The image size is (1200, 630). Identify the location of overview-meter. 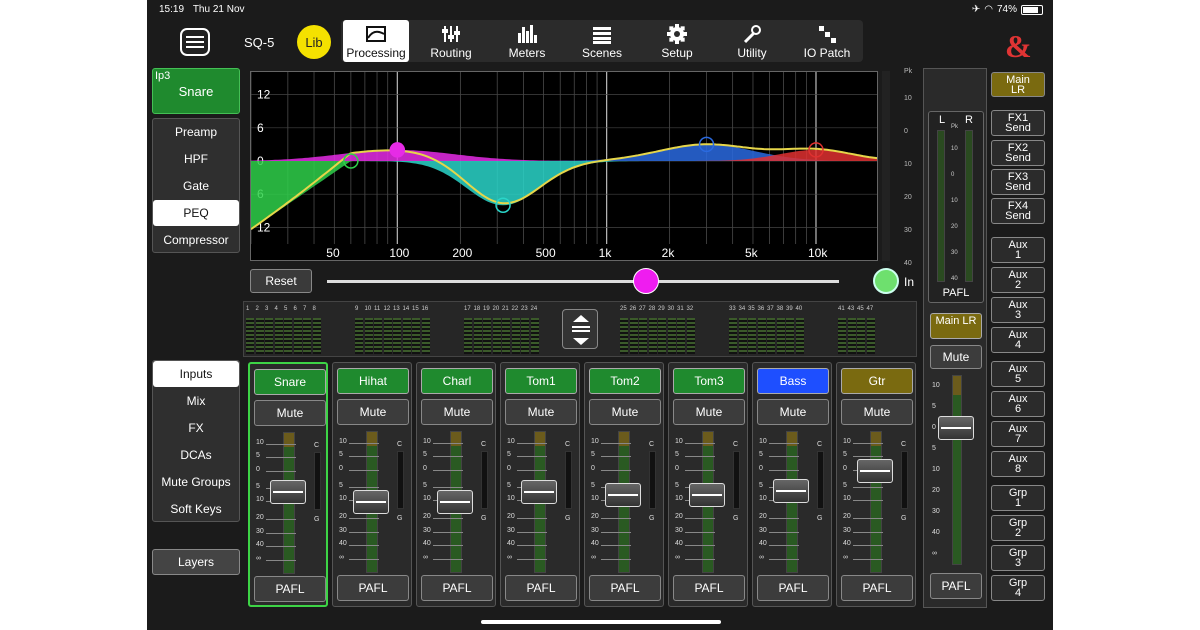
(780, 336).